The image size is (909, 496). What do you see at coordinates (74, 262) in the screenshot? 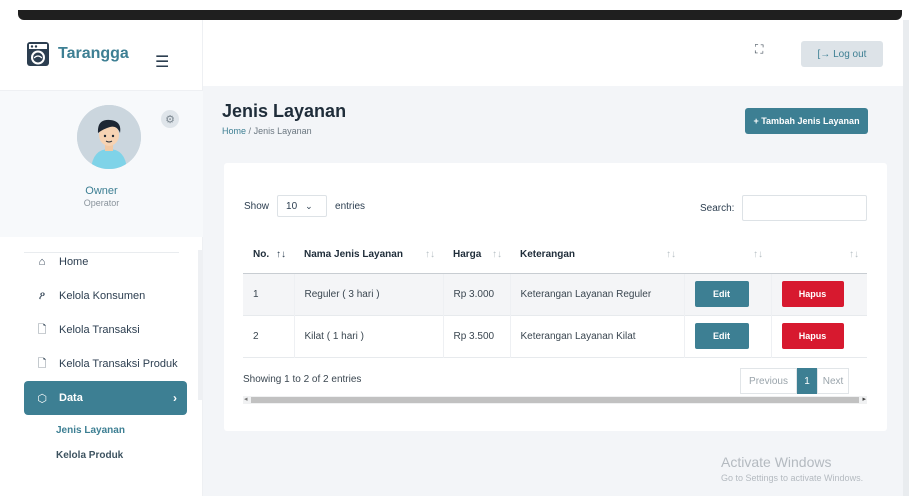
I see `sidebar-item-label: Home` at bounding box center [74, 262].